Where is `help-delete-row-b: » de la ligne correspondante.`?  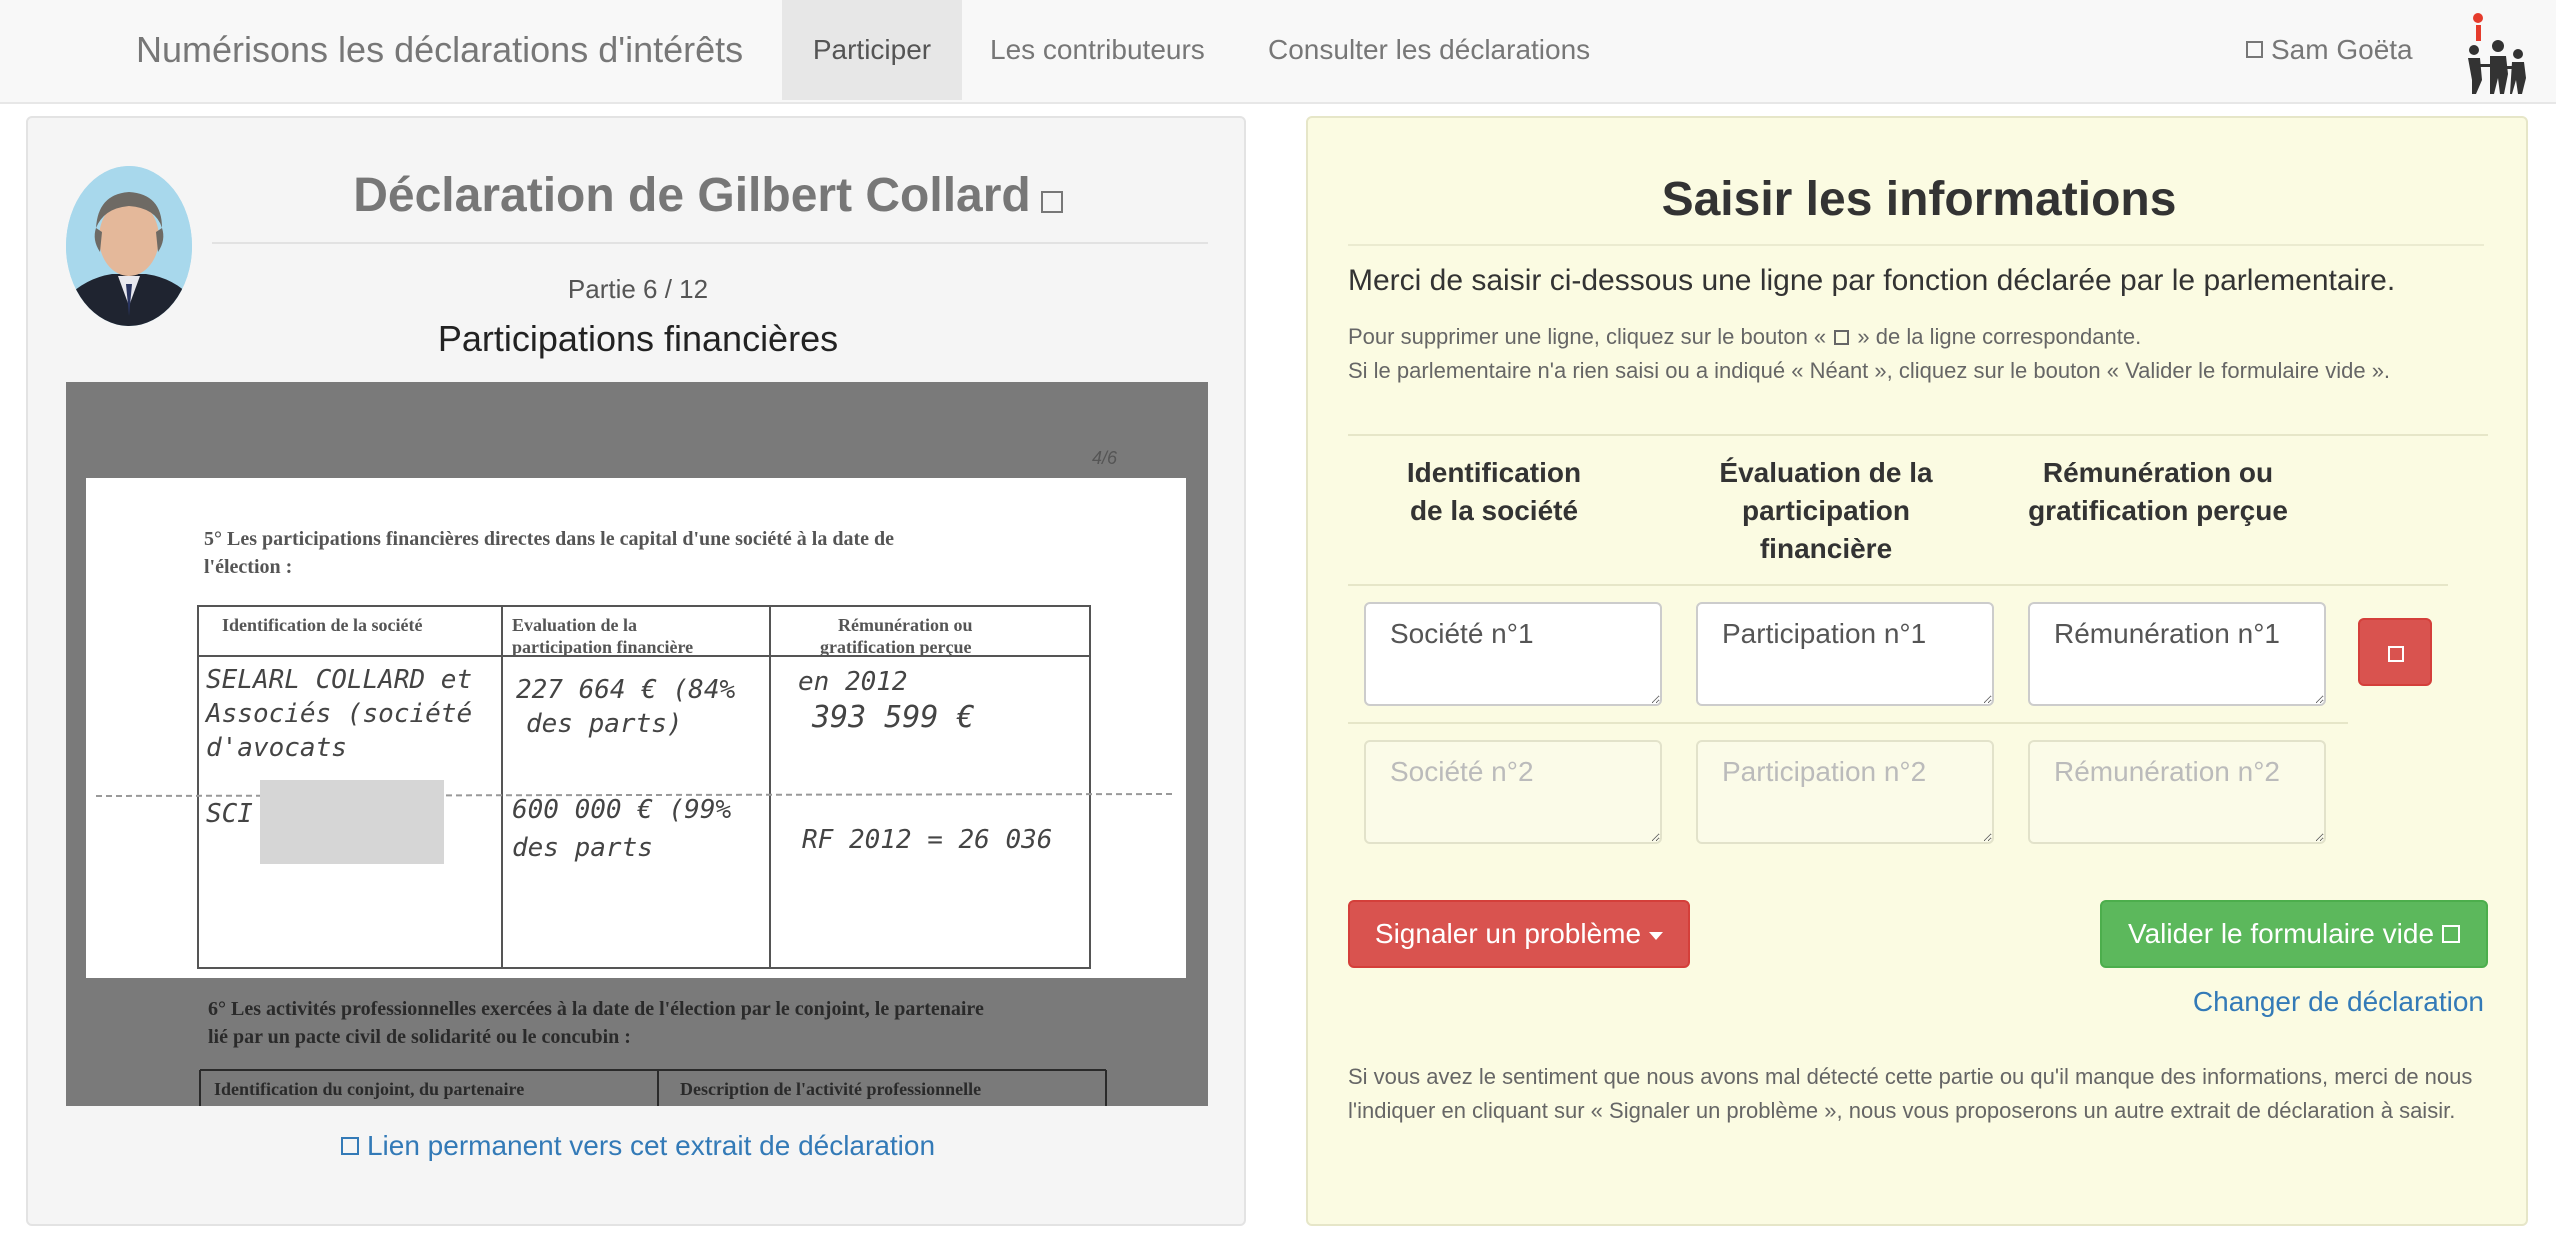 help-delete-row-b: » de la ligne correspondante. is located at coordinates (1999, 336).